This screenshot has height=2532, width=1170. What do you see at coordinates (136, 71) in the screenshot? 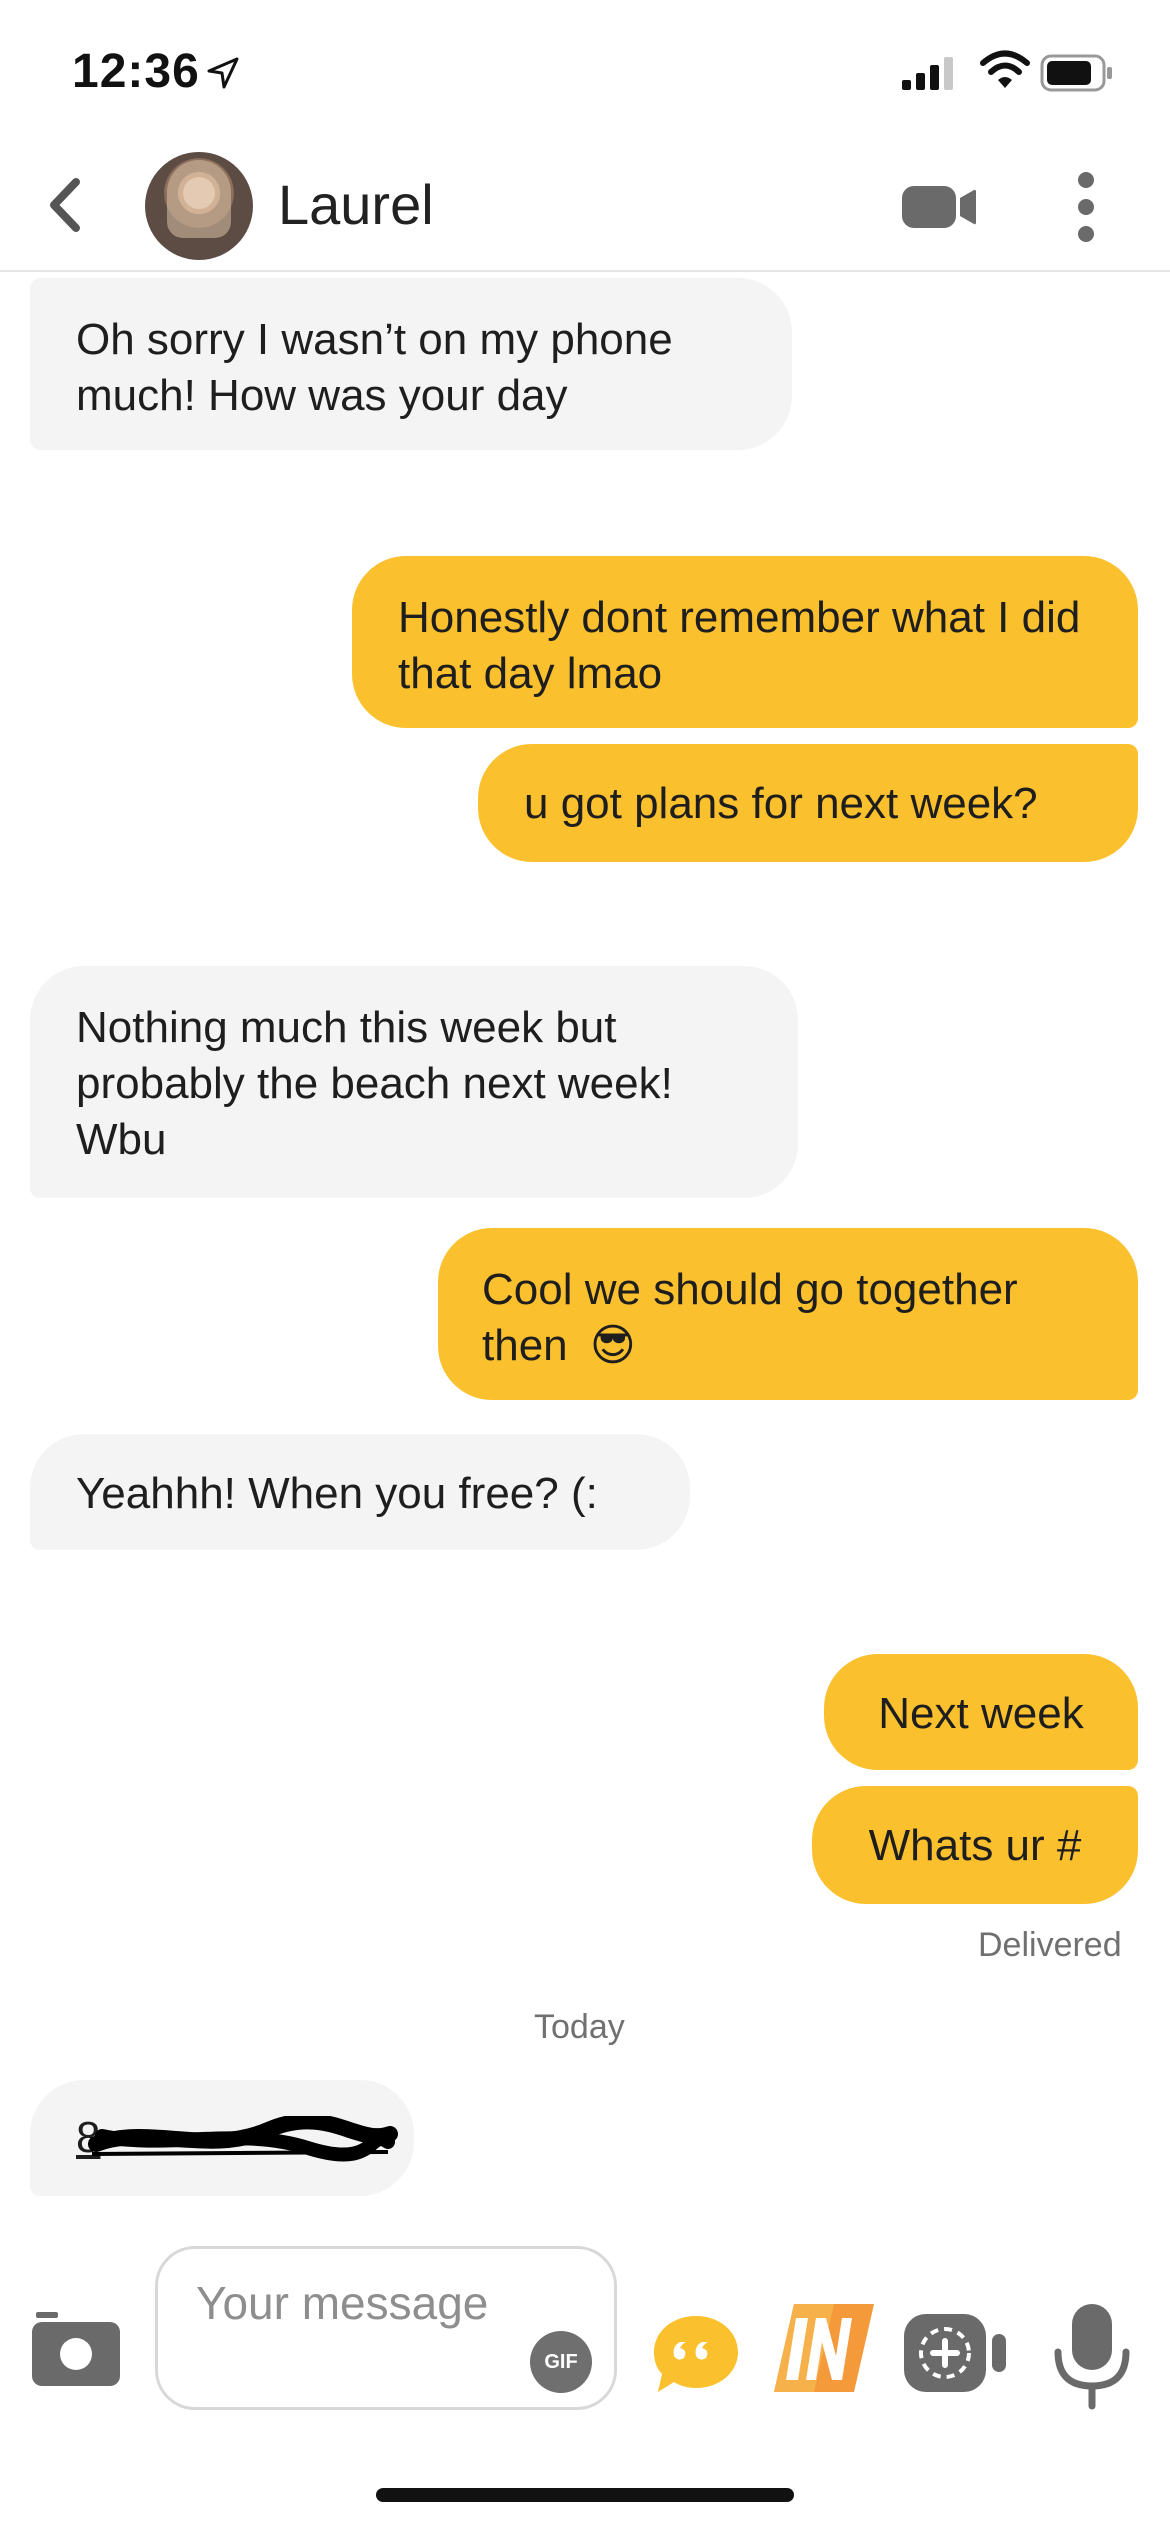
I see `status-time: 12:36` at bounding box center [136, 71].